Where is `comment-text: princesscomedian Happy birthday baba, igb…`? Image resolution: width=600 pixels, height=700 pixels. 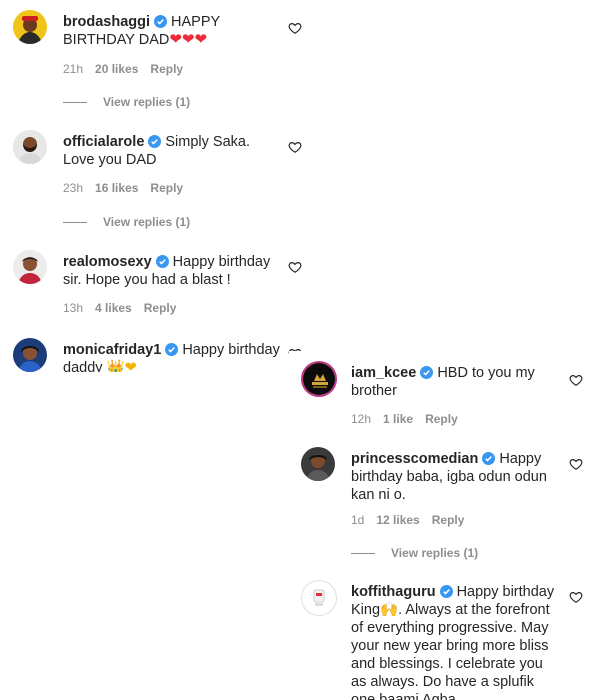 comment-text: princesscomedian Happy birthday baba, igb… is located at coordinates (449, 477).